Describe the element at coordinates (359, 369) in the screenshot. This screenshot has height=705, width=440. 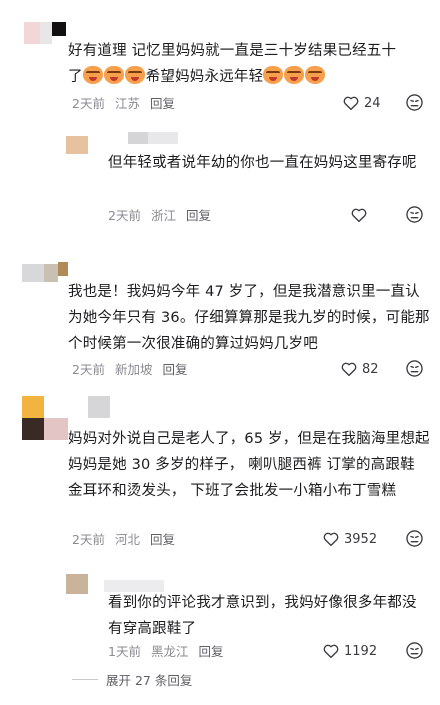
I see `like-button: 82` at that location.